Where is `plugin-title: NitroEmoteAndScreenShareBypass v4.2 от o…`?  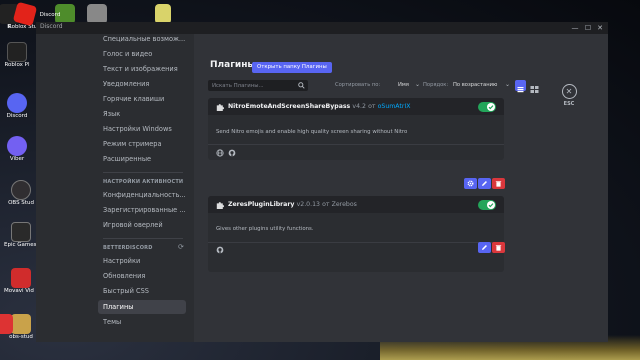 plugin-title: NitroEmoteAndScreenShareBypass v4.2 от o… is located at coordinates (319, 106).